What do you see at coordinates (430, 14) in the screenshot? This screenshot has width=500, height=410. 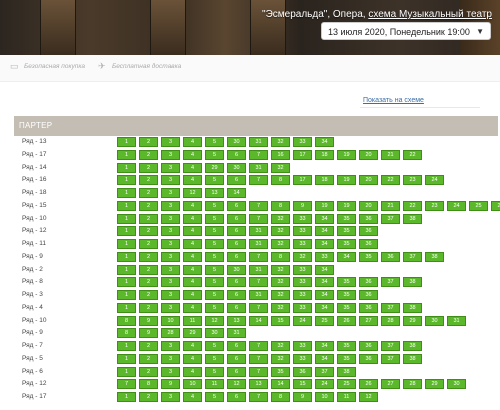 I see `venue-scheme-link: схема Музыкальный театр` at bounding box center [430, 14].